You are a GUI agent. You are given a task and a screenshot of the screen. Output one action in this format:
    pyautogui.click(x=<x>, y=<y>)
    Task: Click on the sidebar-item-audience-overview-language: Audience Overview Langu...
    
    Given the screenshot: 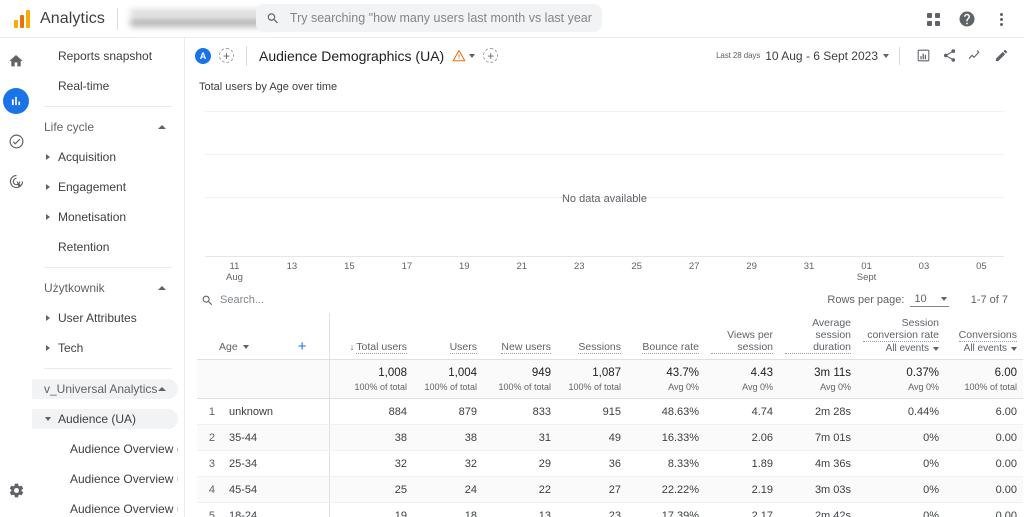 What is the action you would take?
    pyautogui.click(x=105, y=479)
    